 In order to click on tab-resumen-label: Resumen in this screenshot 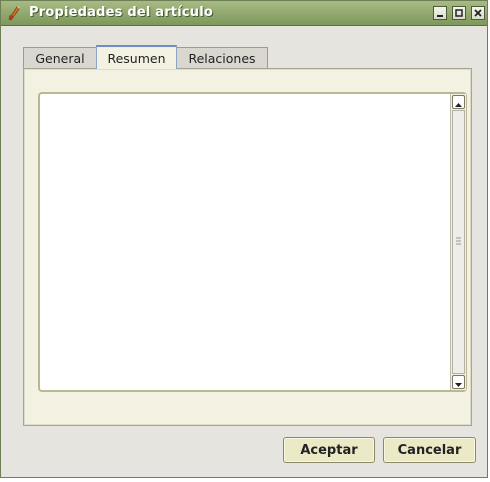, I will do `click(136, 58)`.